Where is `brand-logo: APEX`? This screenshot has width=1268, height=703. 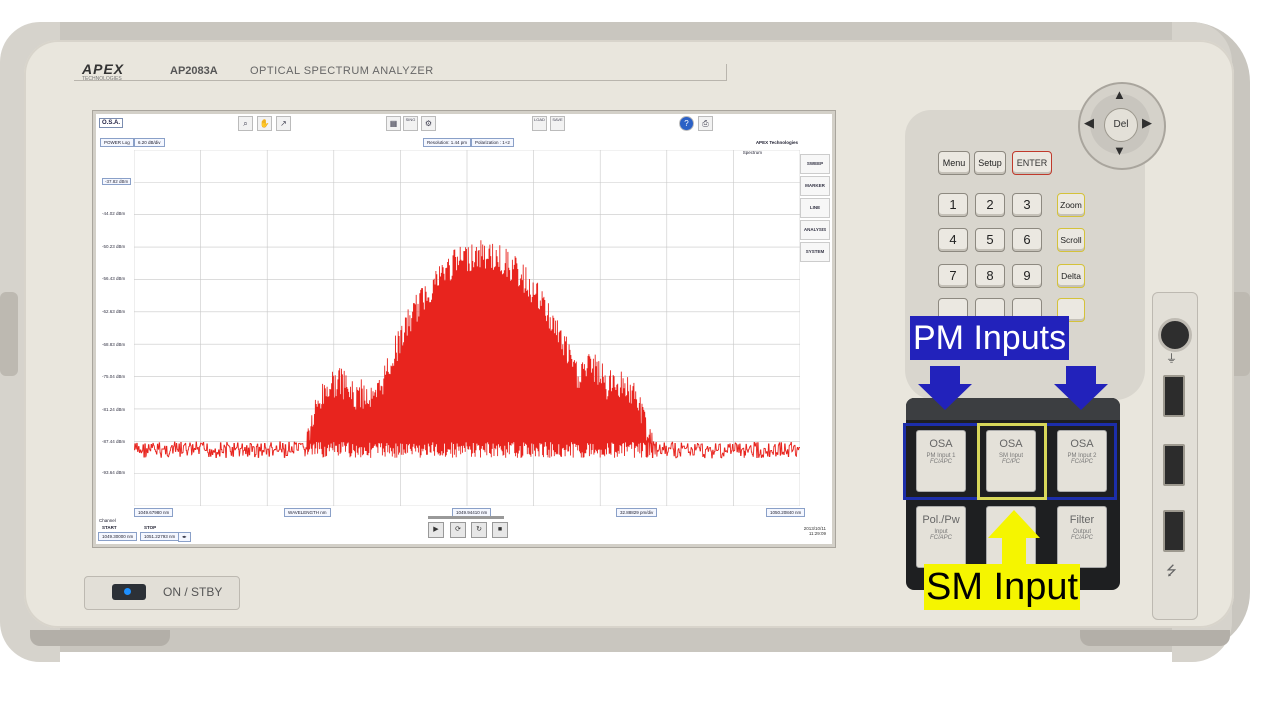
brand-logo: APEX is located at coordinates (103, 69).